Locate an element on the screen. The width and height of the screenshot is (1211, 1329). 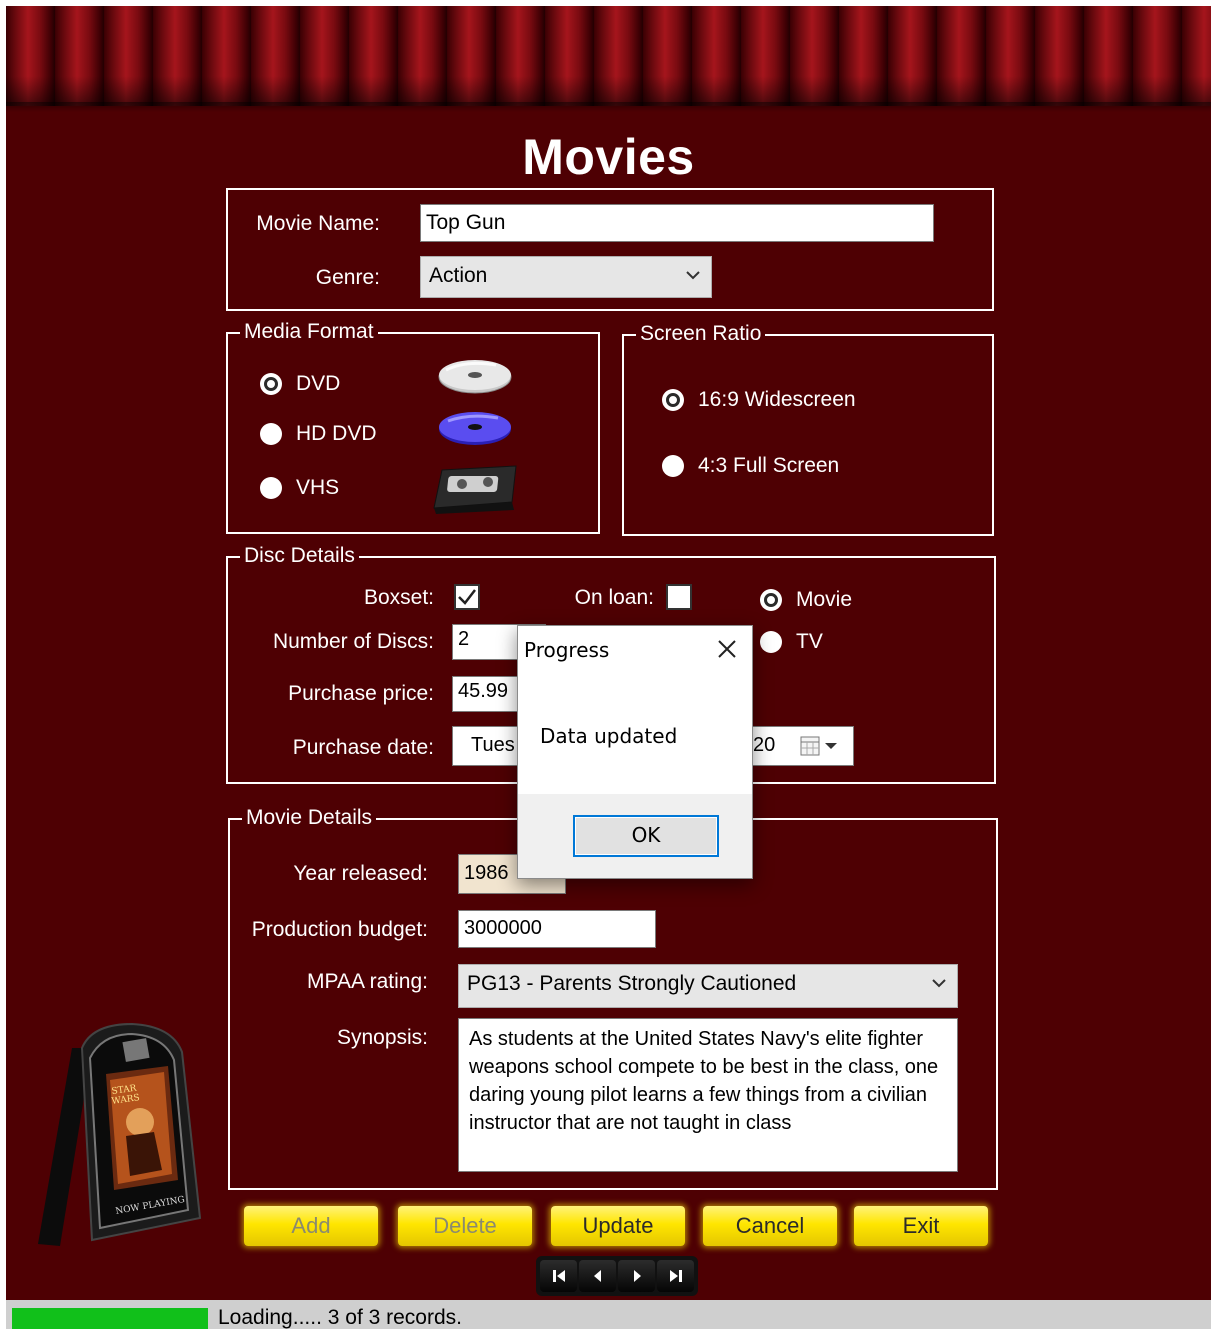
radio-label: 4:3 Full Screen is located at coordinates (769, 465).